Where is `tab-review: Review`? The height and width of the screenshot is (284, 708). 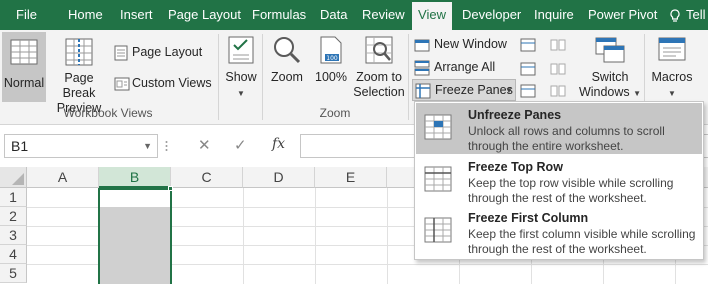 tab-review: Review is located at coordinates (383, 15).